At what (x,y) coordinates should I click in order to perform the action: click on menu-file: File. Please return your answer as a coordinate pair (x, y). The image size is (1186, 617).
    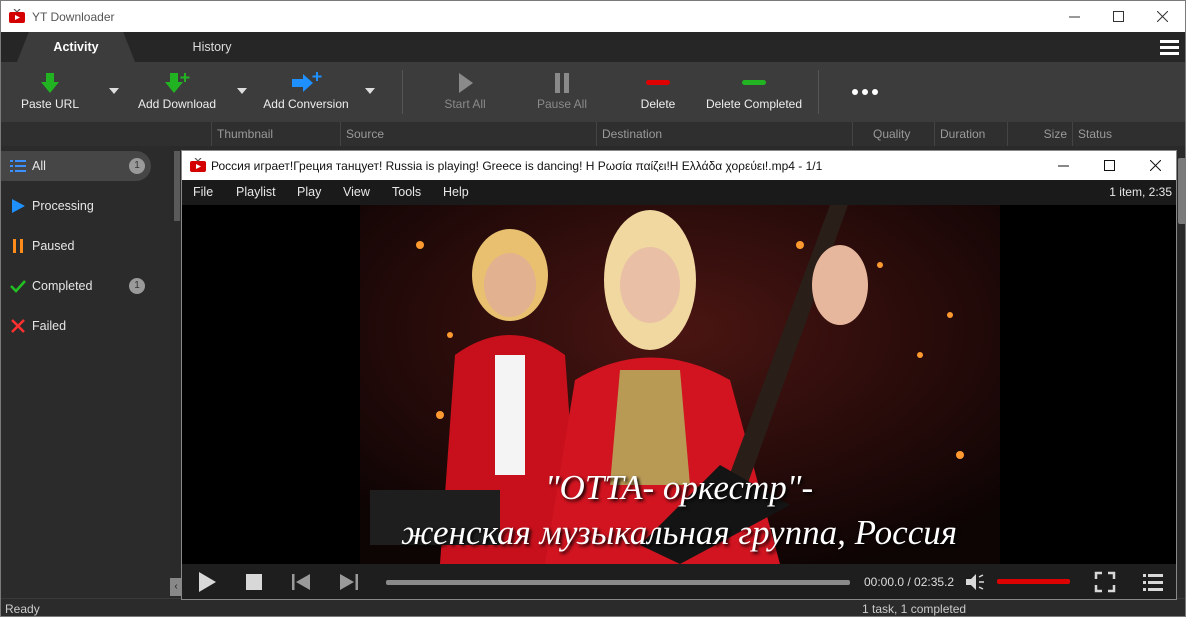
    Looking at the image, I should click on (203, 192).